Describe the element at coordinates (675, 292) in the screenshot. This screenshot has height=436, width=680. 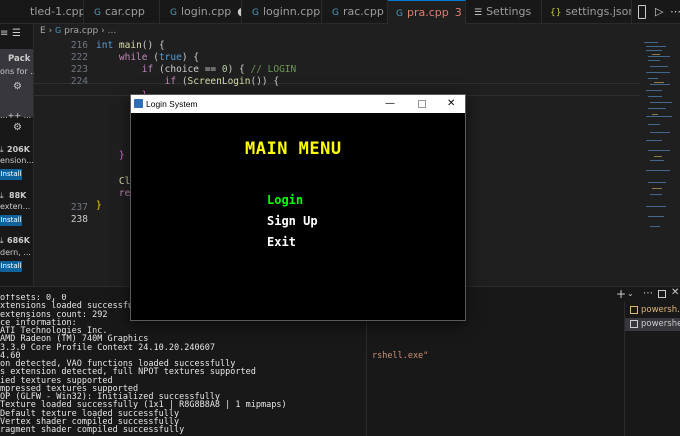
I see `close-panel-icon: ✕` at that location.